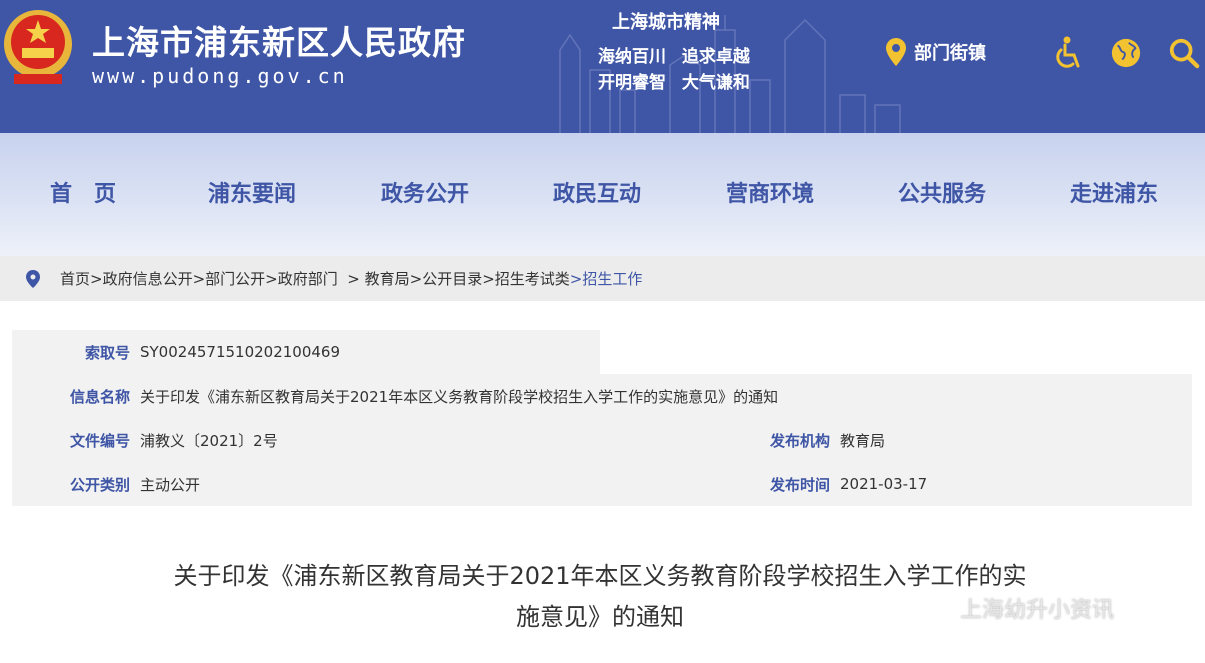  I want to click on nav-item-pudong-news: 浦东要闻, so click(252, 192).